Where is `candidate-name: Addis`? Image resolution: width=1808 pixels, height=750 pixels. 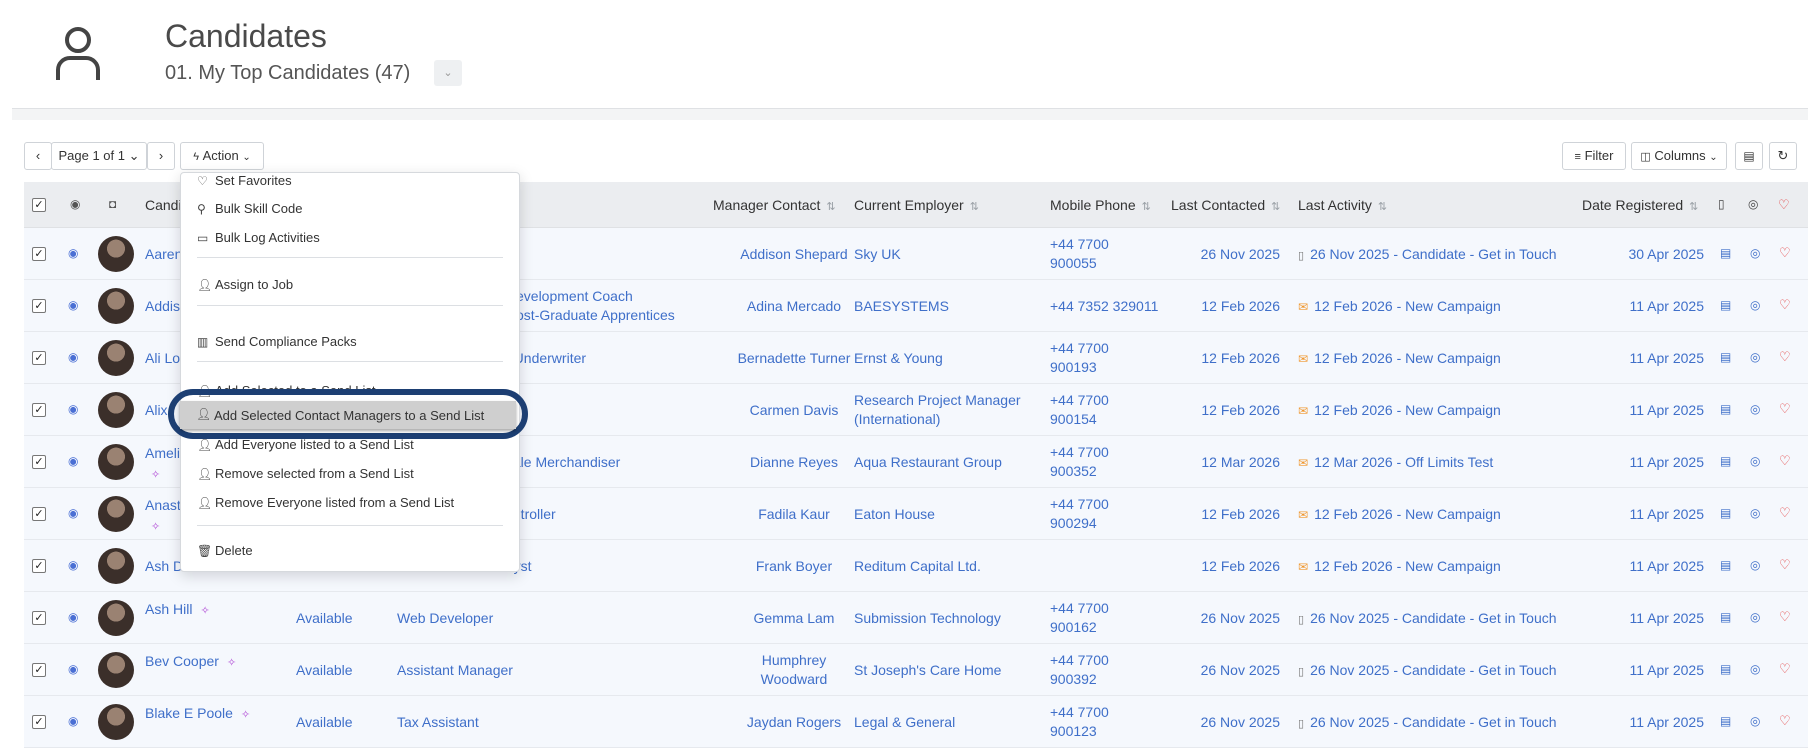
candidate-name: Addis is located at coordinates (162, 306).